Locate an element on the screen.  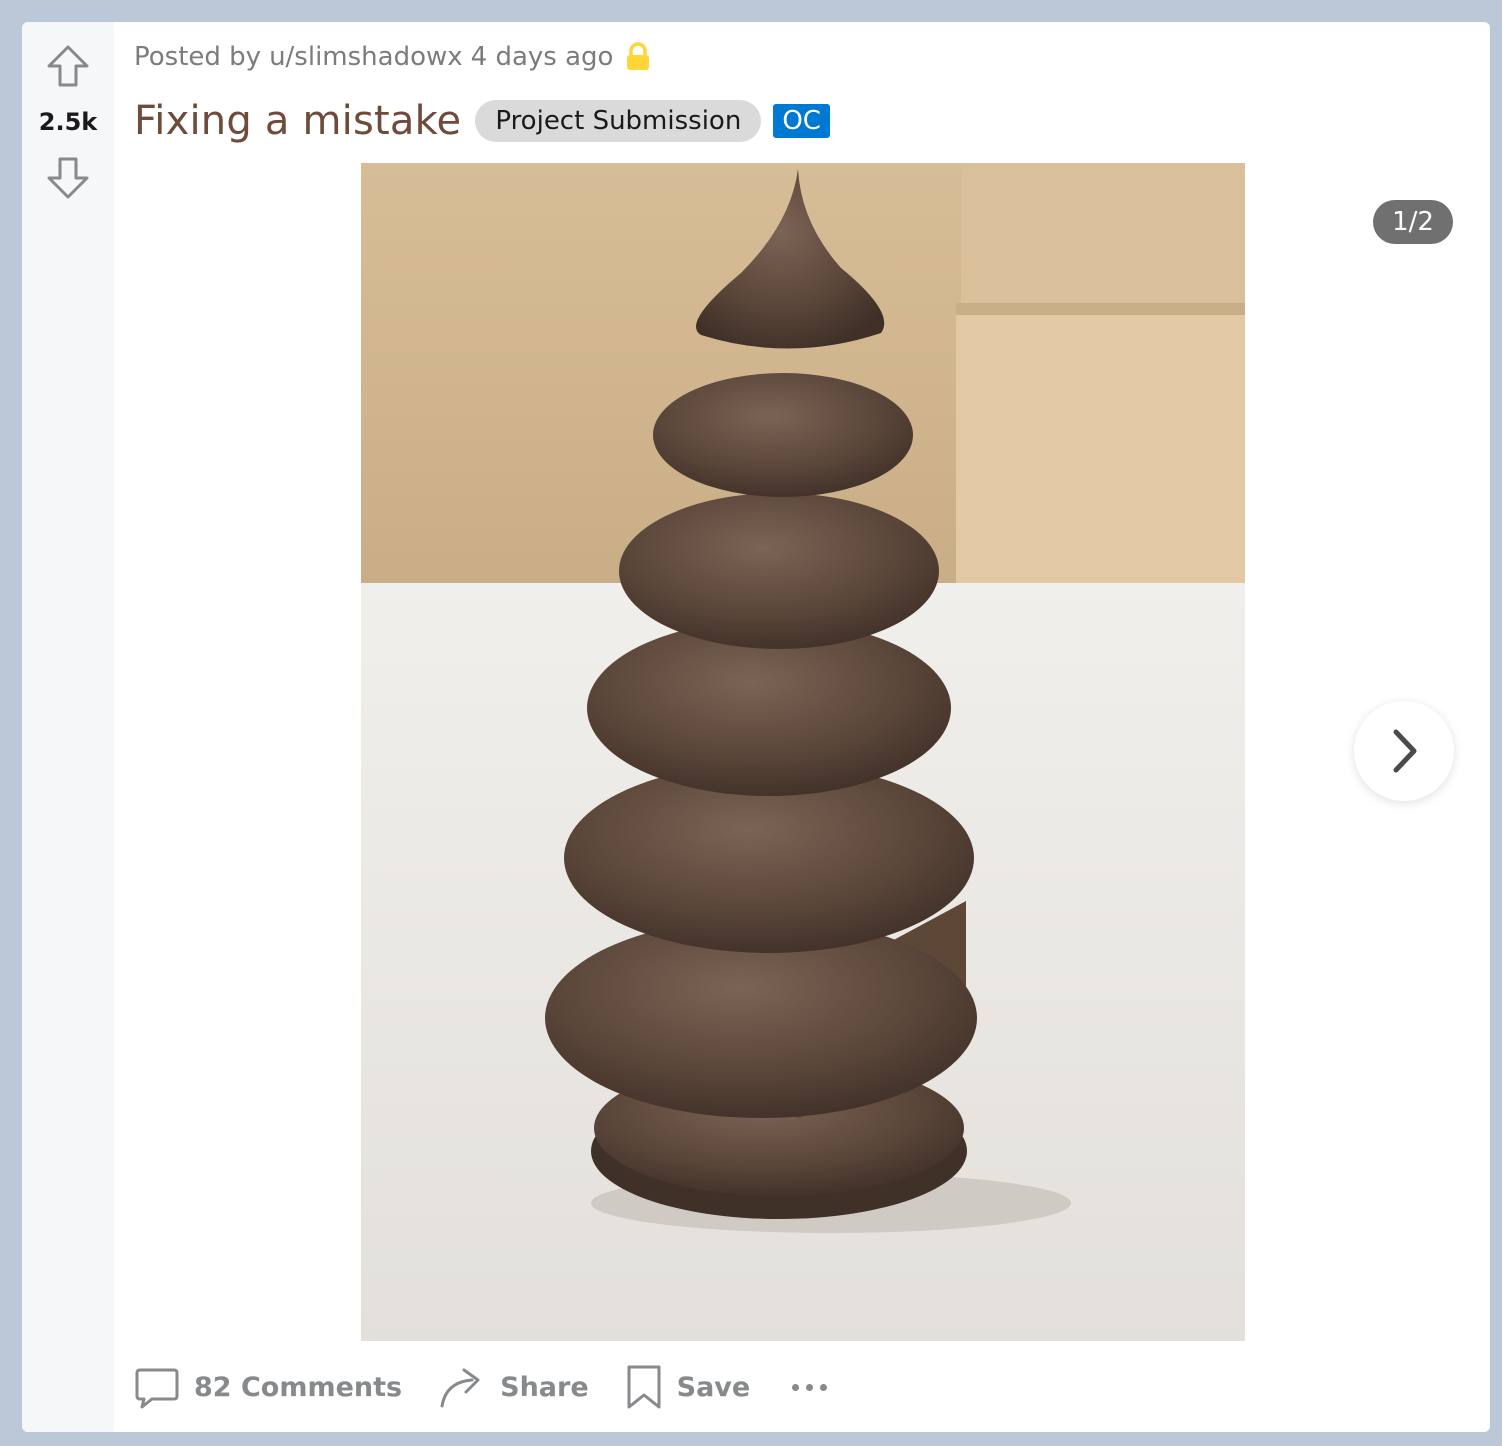
flair-badge: Project Submission is located at coordinates (618, 121).